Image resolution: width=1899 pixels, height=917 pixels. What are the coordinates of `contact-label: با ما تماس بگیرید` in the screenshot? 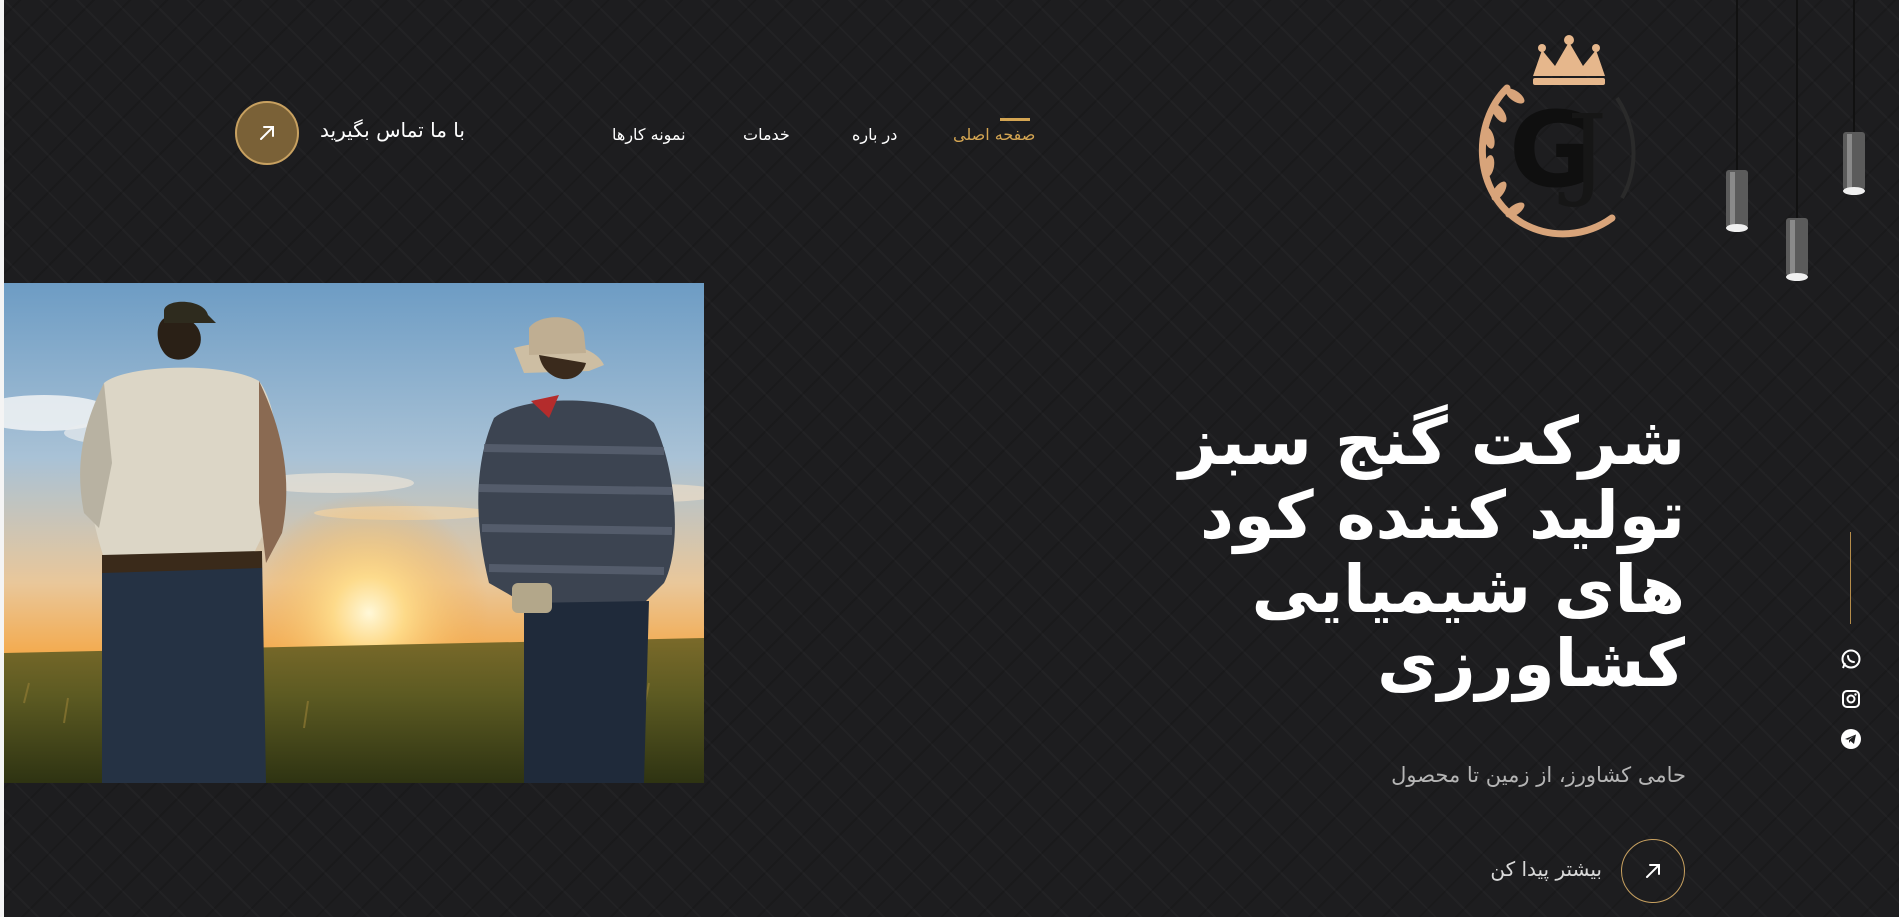 It's located at (400, 130).